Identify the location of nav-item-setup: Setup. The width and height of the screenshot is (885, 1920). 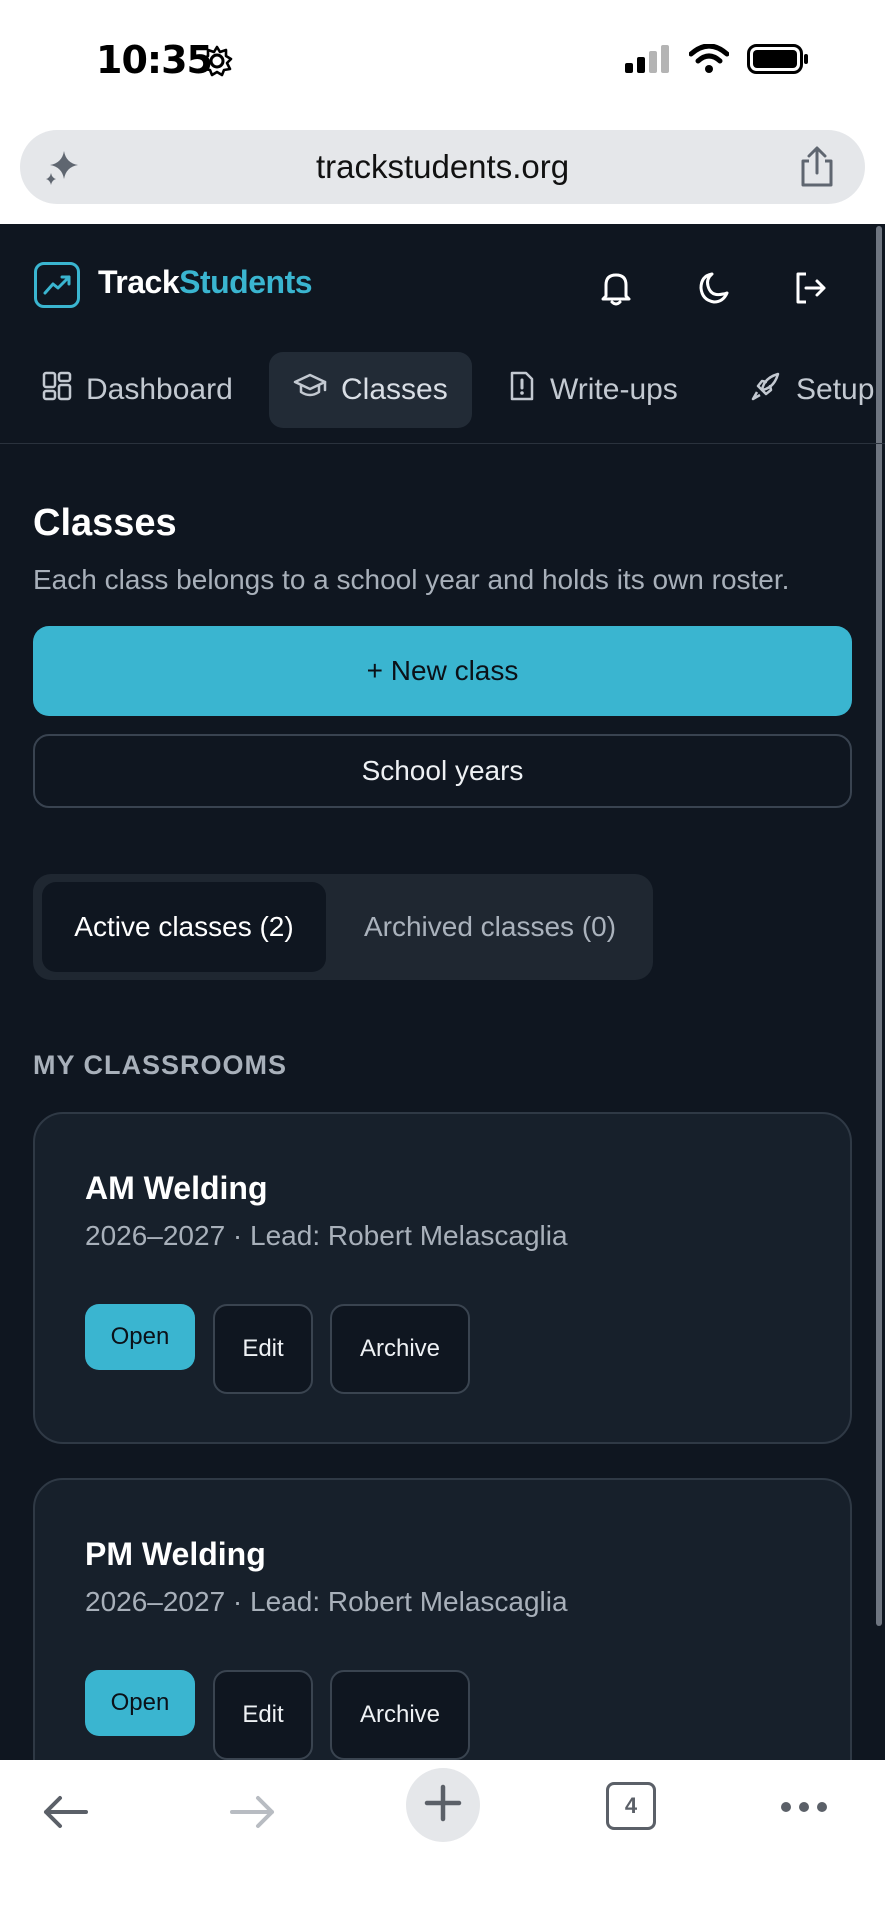
(805, 390).